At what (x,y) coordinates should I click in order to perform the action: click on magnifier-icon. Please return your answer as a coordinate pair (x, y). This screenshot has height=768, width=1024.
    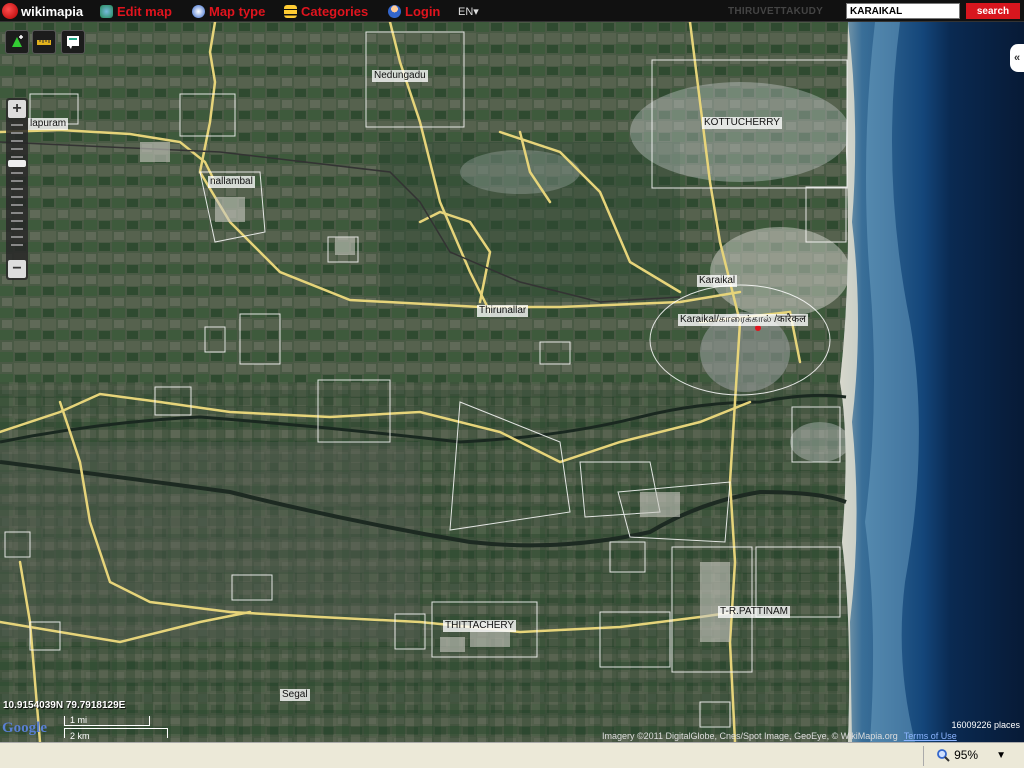
    Looking at the image, I should click on (943, 755).